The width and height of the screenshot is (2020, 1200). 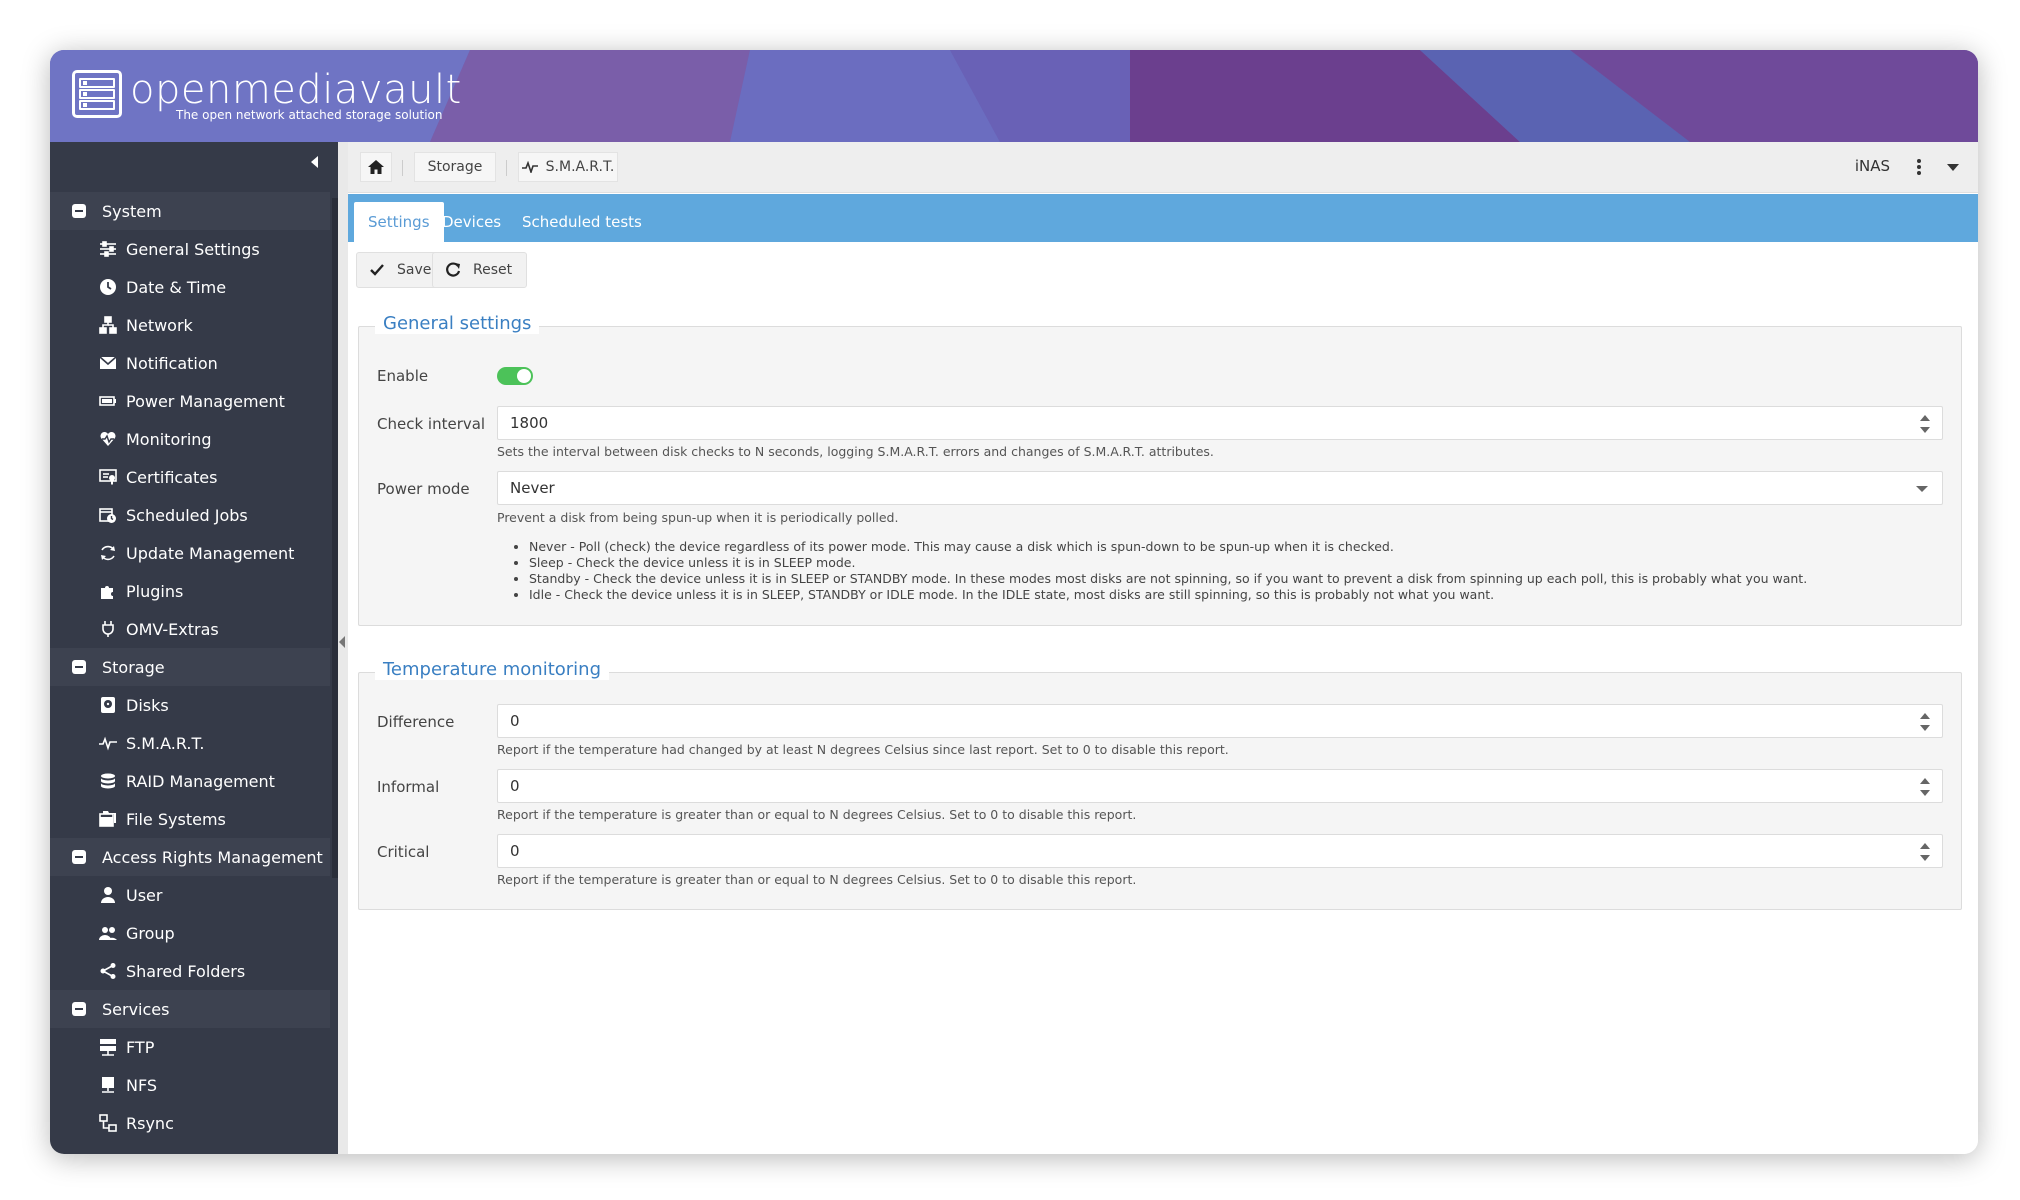 What do you see at coordinates (190, 1123) in the screenshot?
I see `sidebar-item-rsync: Rsync` at bounding box center [190, 1123].